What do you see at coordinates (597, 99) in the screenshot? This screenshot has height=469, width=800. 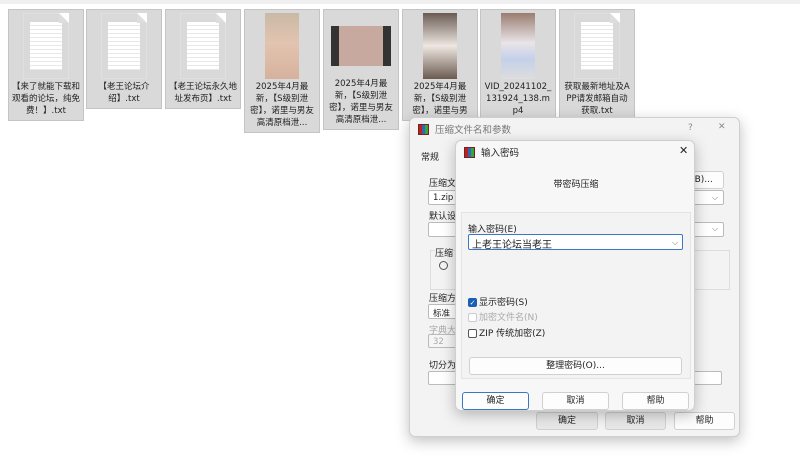 I see `file-name: 获取最新地址及APP请发邮箱自动获取.txt` at bounding box center [597, 99].